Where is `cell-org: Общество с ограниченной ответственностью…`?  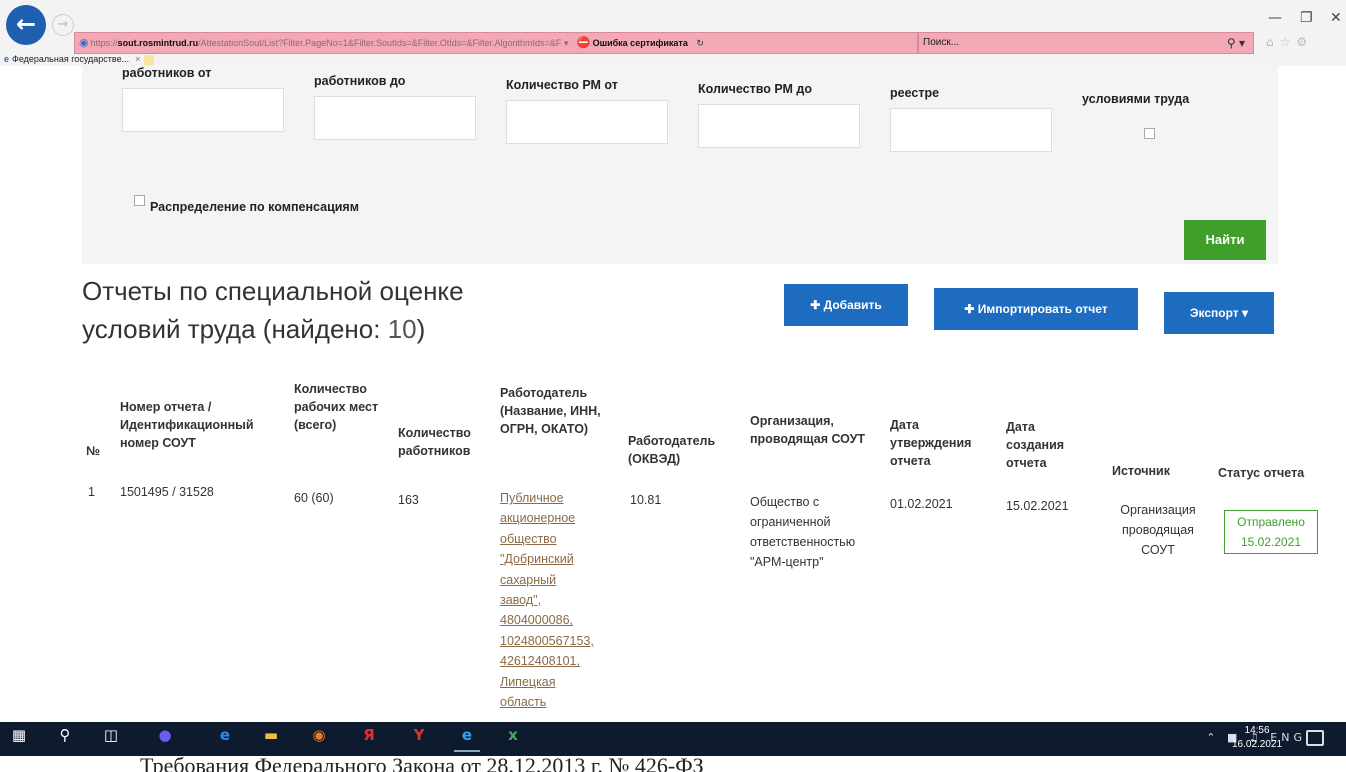
cell-org: Общество с ограниченной ответственностью… is located at coordinates (803, 532).